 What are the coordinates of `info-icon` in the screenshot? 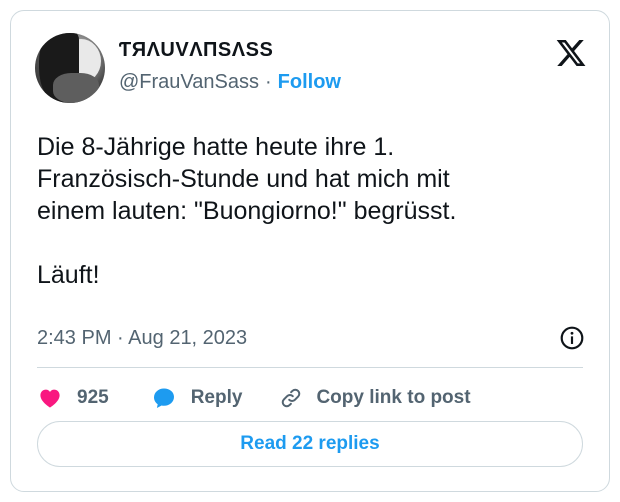 It's located at (572, 338).